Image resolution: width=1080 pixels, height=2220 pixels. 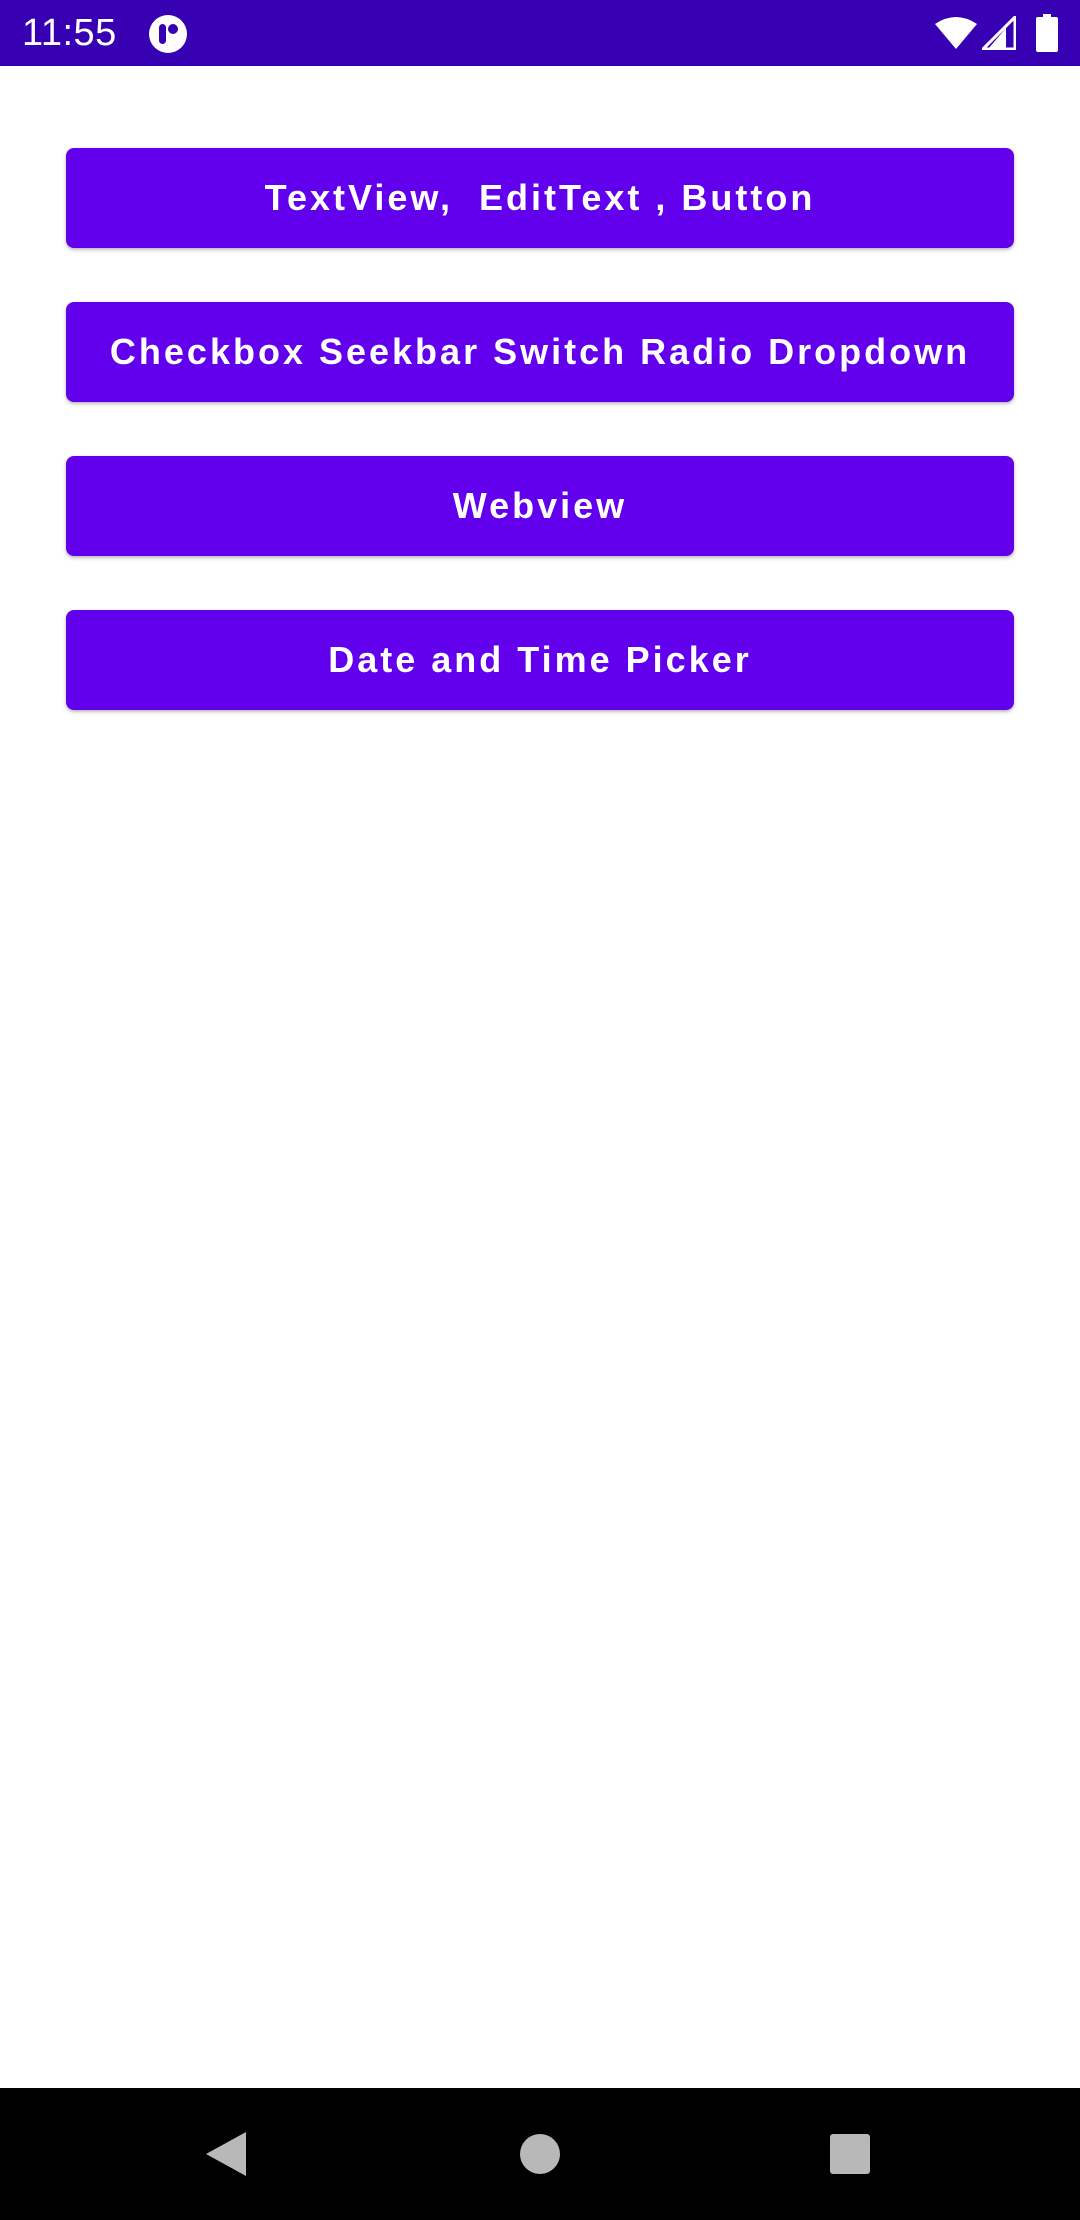 I want to click on date-and-time-picker-button: Date and Time Picker, so click(x=540, y=660).